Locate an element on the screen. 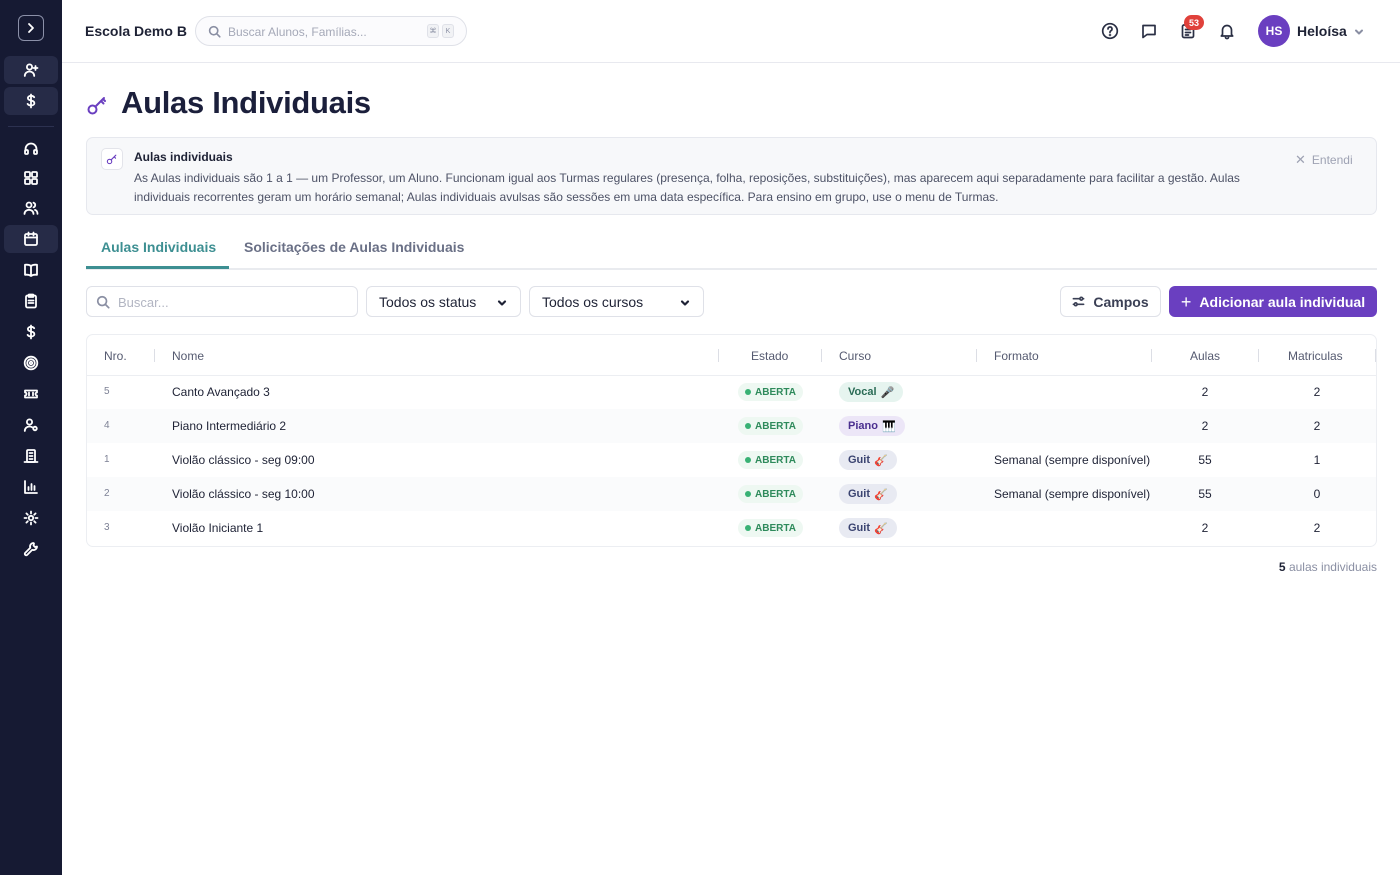  status-filter-select: Todos os status is located at coordinates (443, 301).